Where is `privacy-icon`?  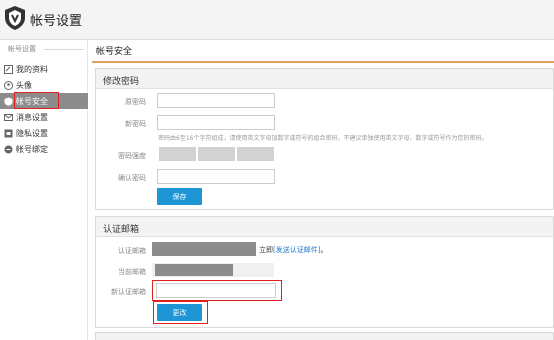 privacy-icon is located at coordinates (8, 133).